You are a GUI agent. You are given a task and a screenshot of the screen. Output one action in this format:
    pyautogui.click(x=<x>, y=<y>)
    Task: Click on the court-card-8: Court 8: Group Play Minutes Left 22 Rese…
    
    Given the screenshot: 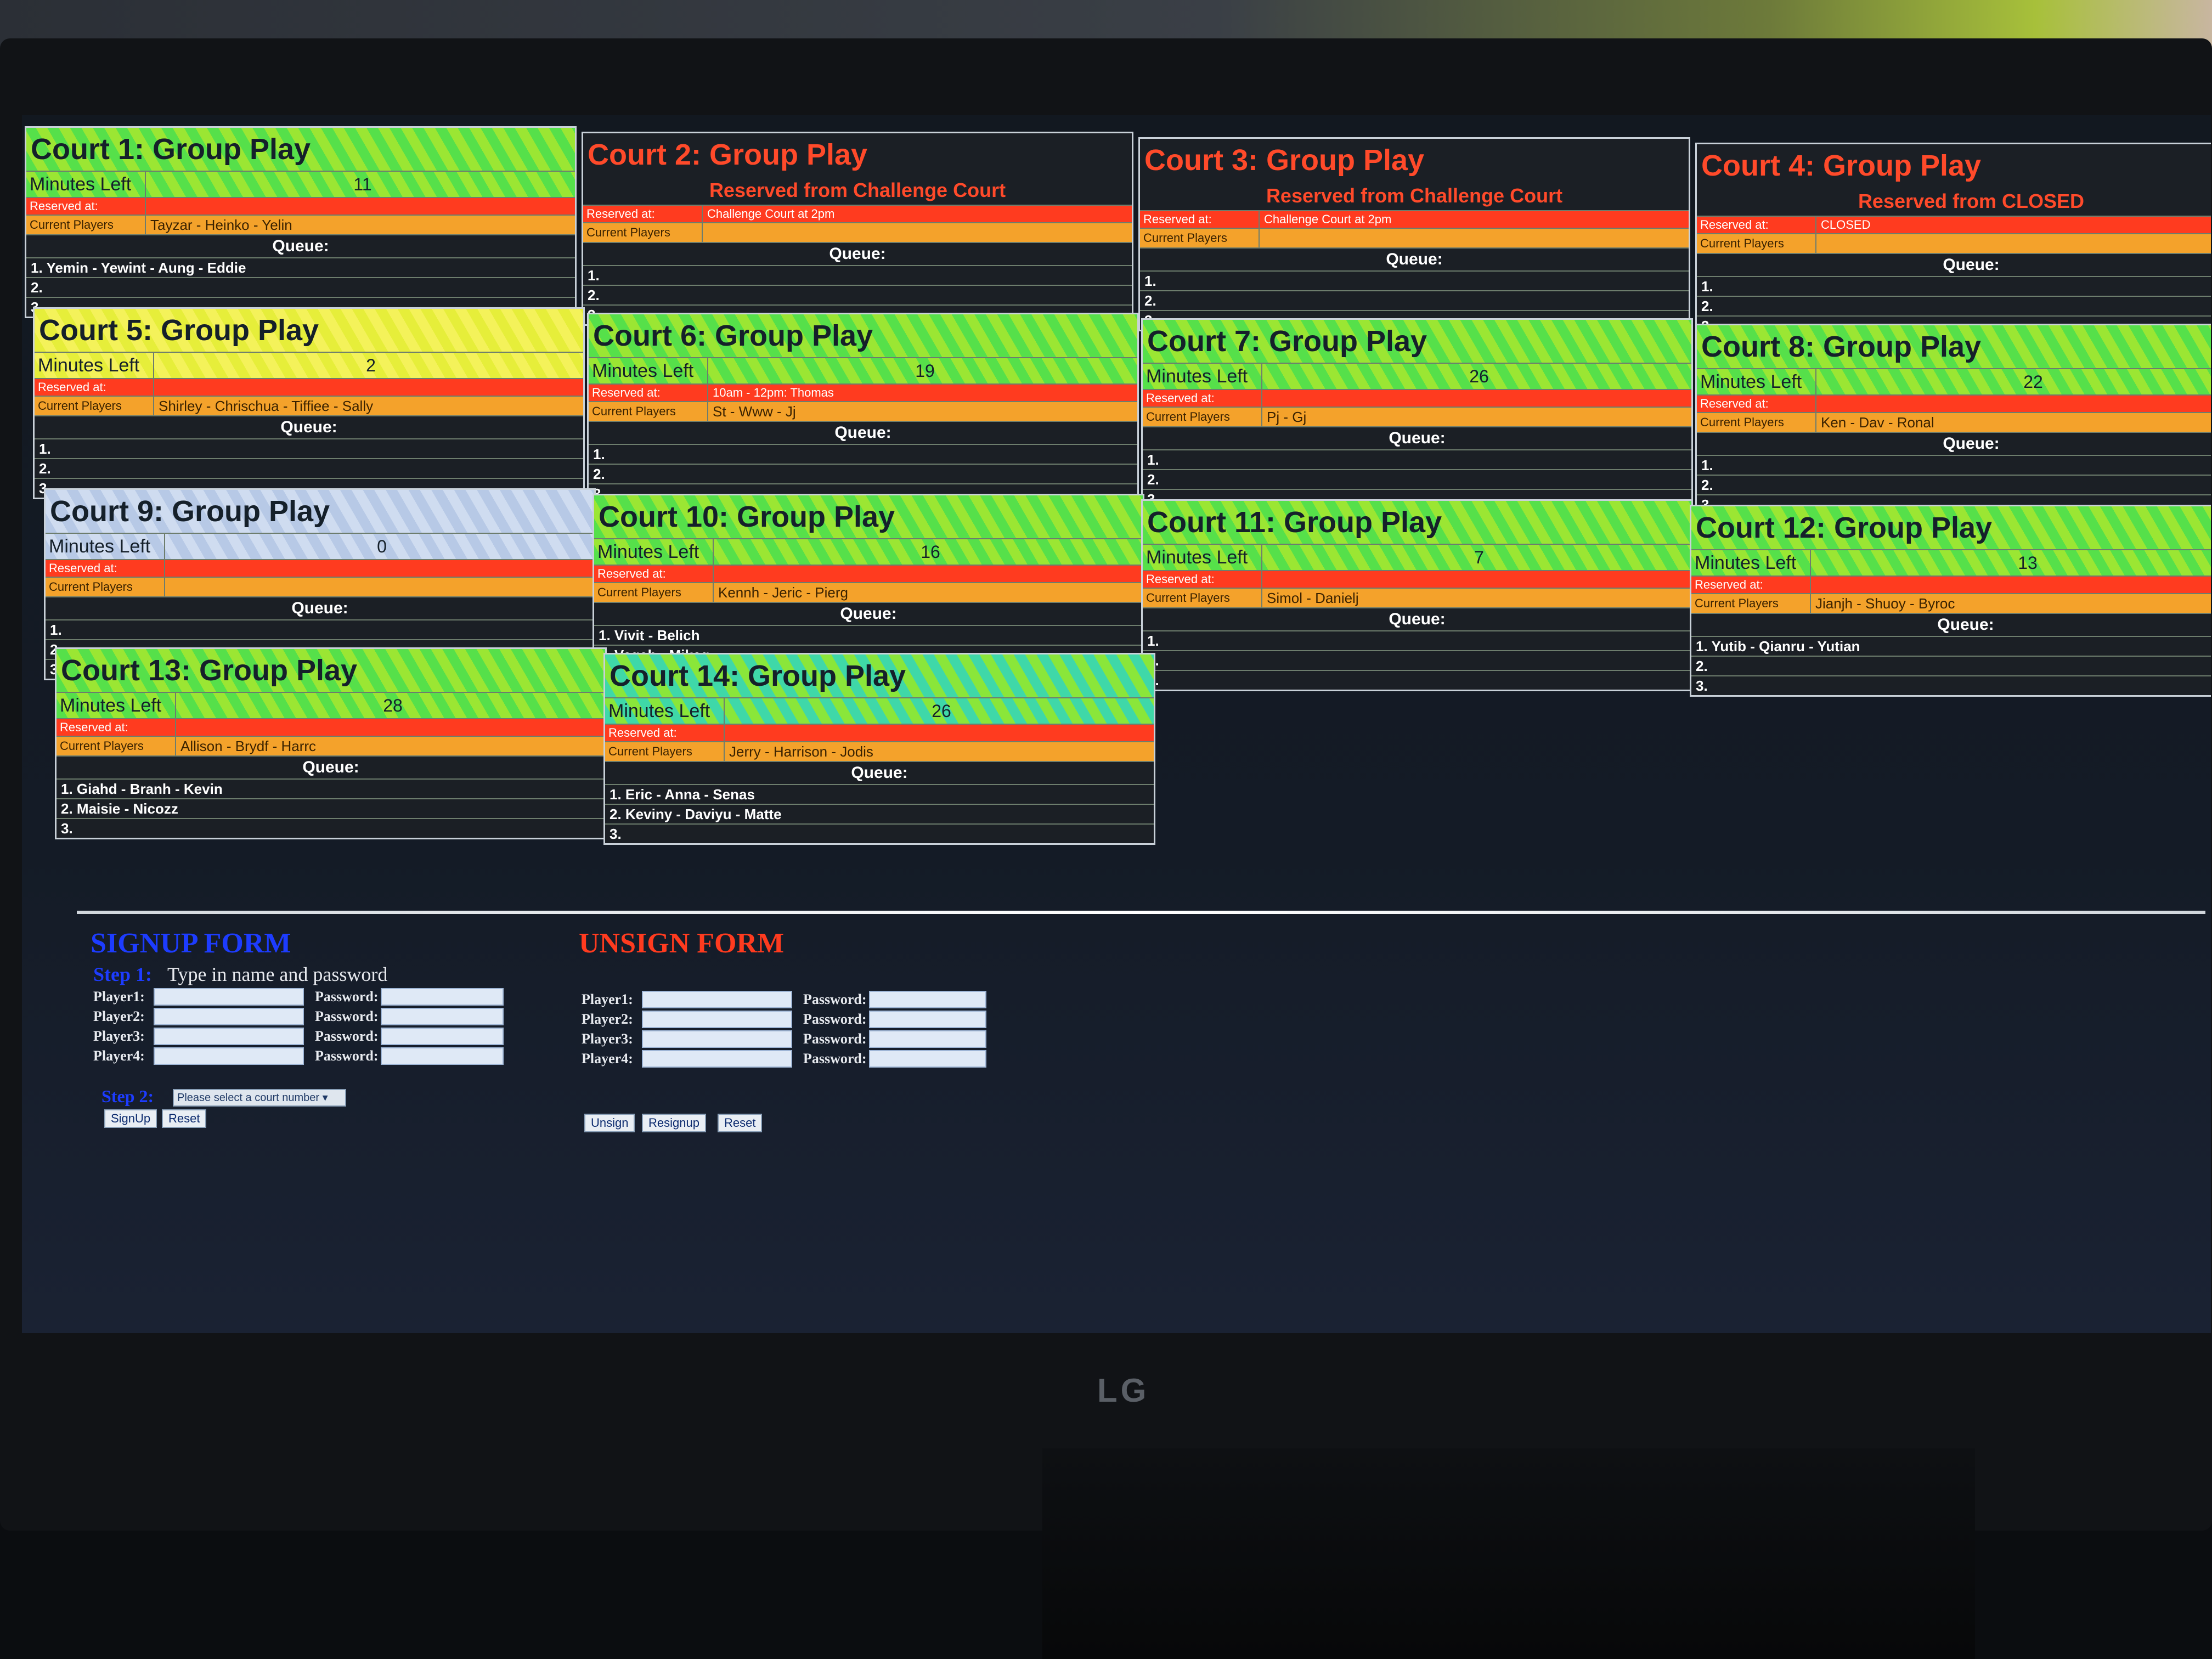 What is the action you would take?
    pyautogui.click(x=1953, y=420)
    